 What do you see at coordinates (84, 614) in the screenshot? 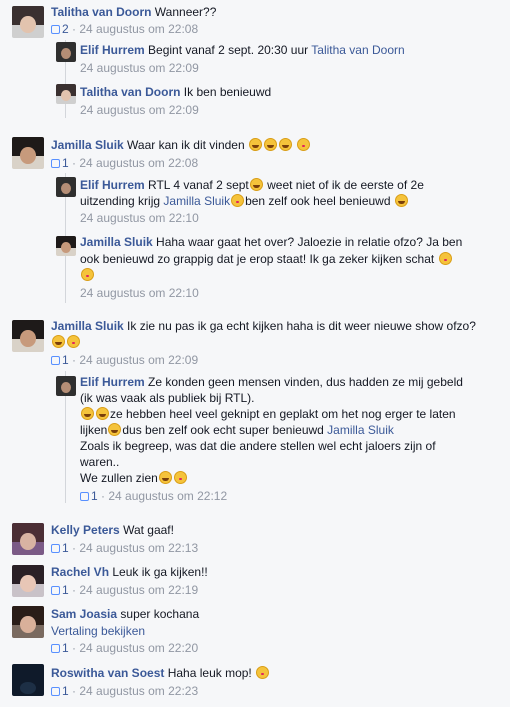
I see `author-name: Sam Joasia` at bounding box center [84, 614].